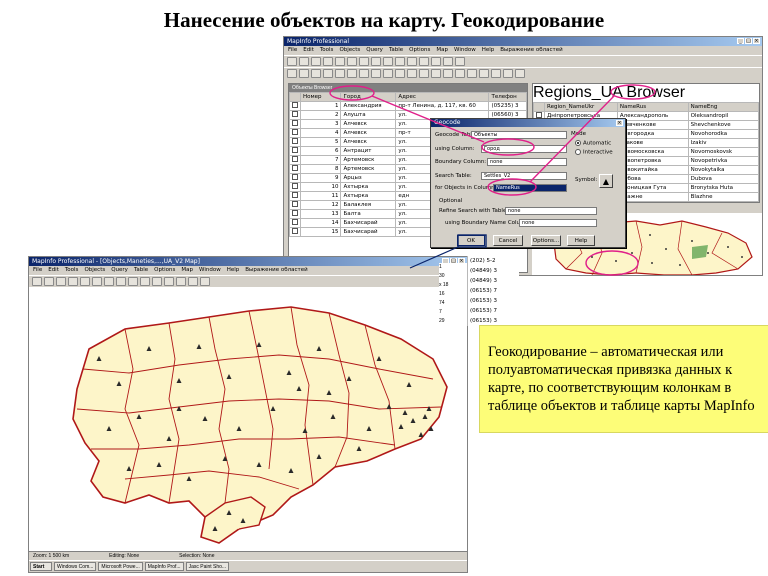 The height and width of the screenshot is (576, 768). What do you see at coordinates (320, 196) in the screenshot?
I see `cell-number: 11` at bounding box center [320, 196].